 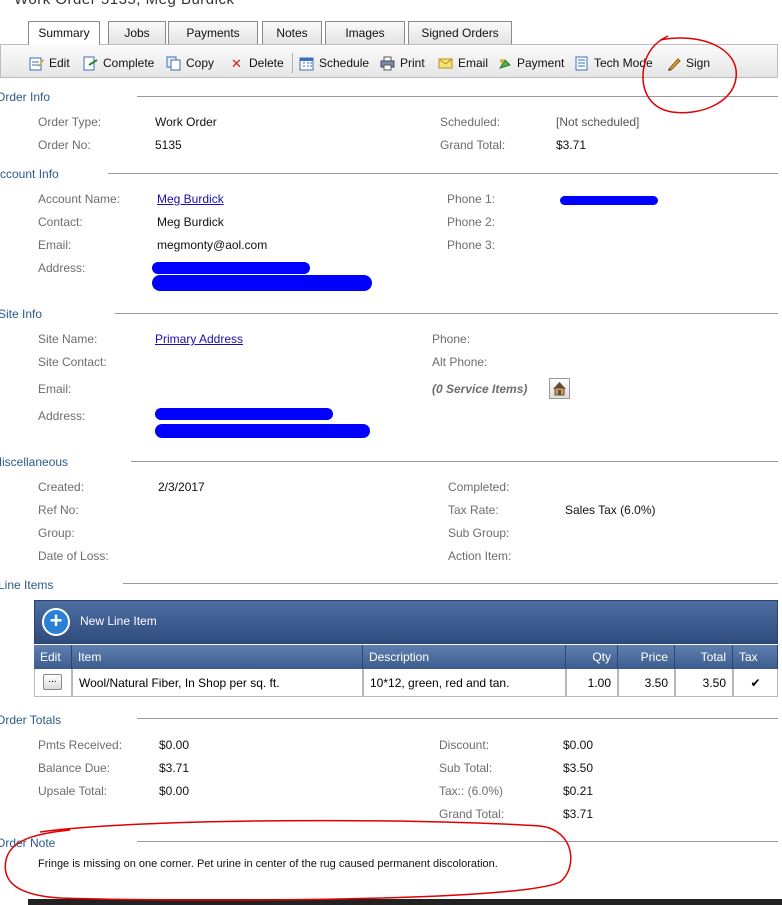 I want to click on column-header-tax: Tax, so click(x=755, y=657).